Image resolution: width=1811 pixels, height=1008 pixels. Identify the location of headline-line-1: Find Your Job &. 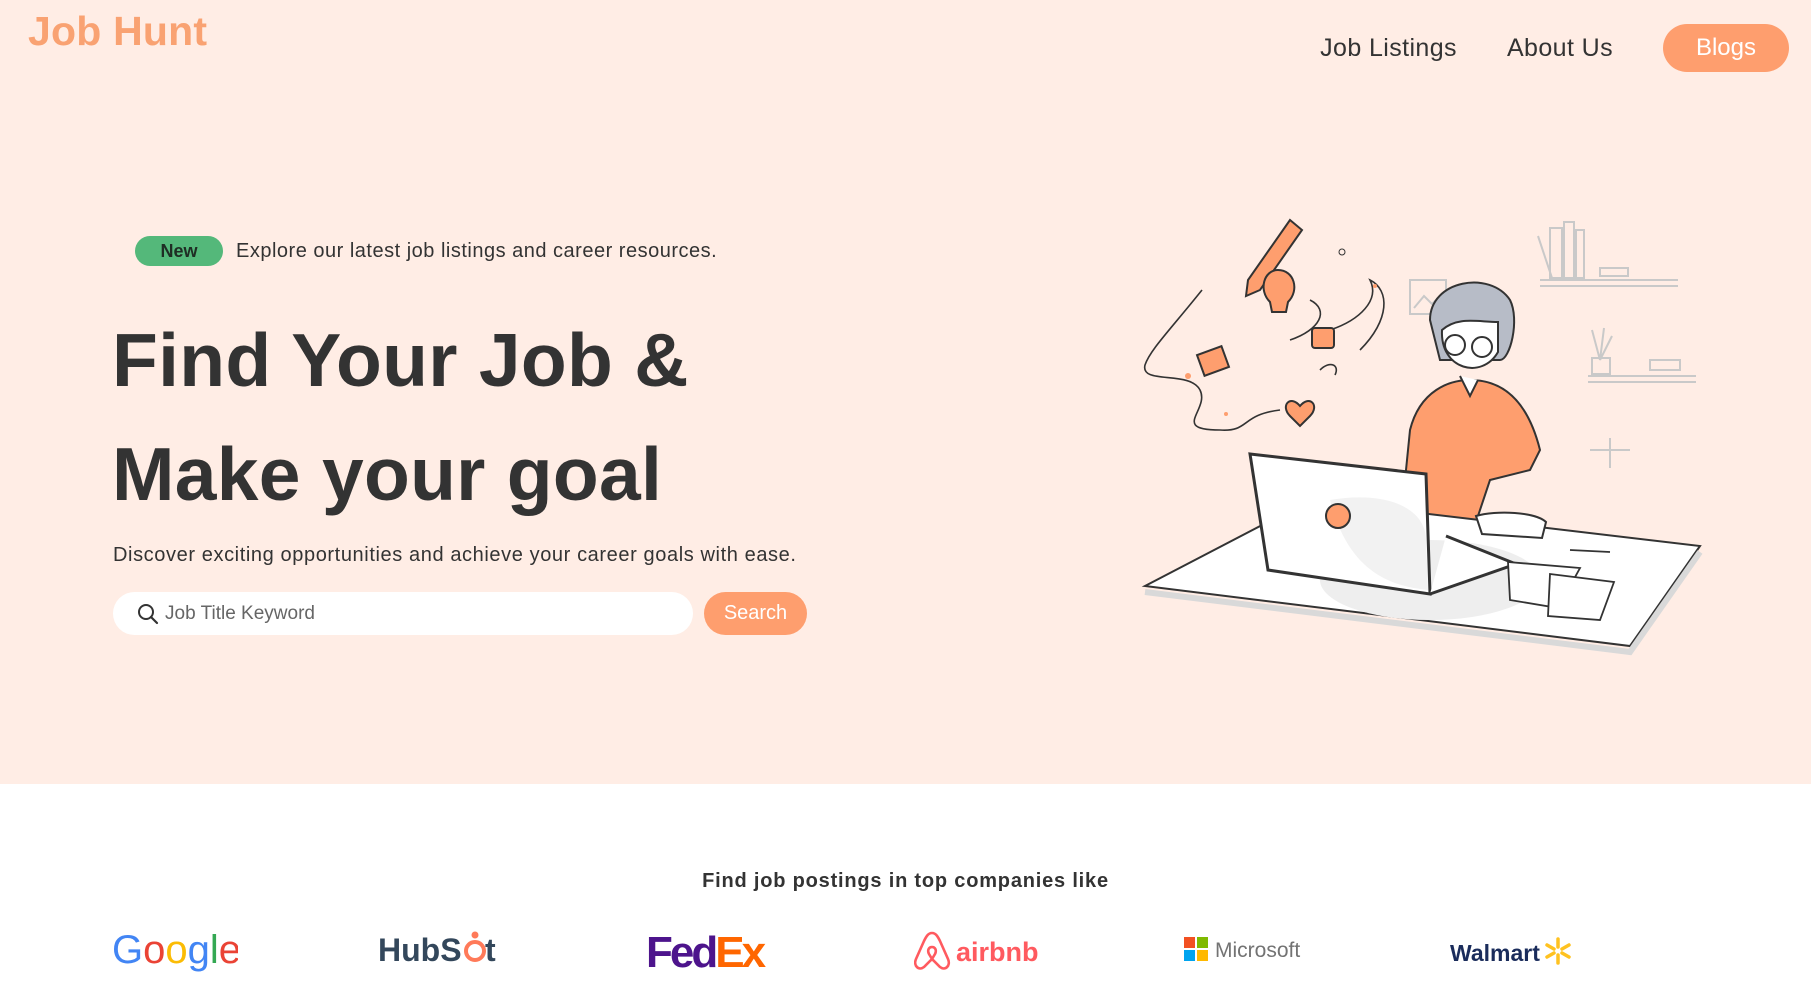
(400, 360).